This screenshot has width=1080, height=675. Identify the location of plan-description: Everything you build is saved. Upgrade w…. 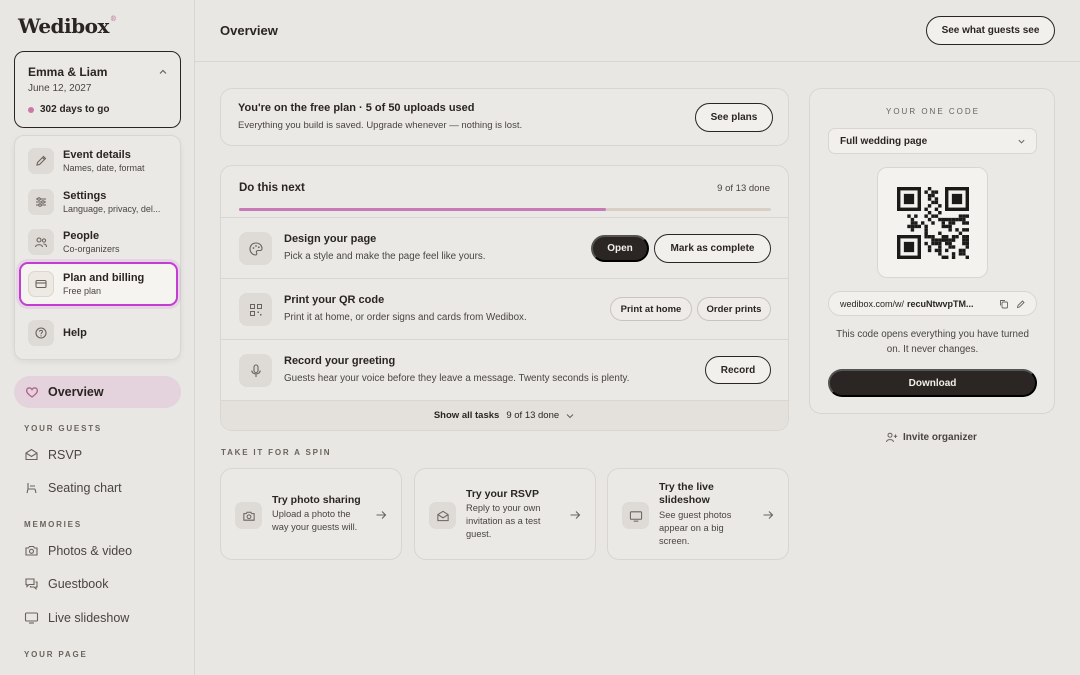
(380, 125).